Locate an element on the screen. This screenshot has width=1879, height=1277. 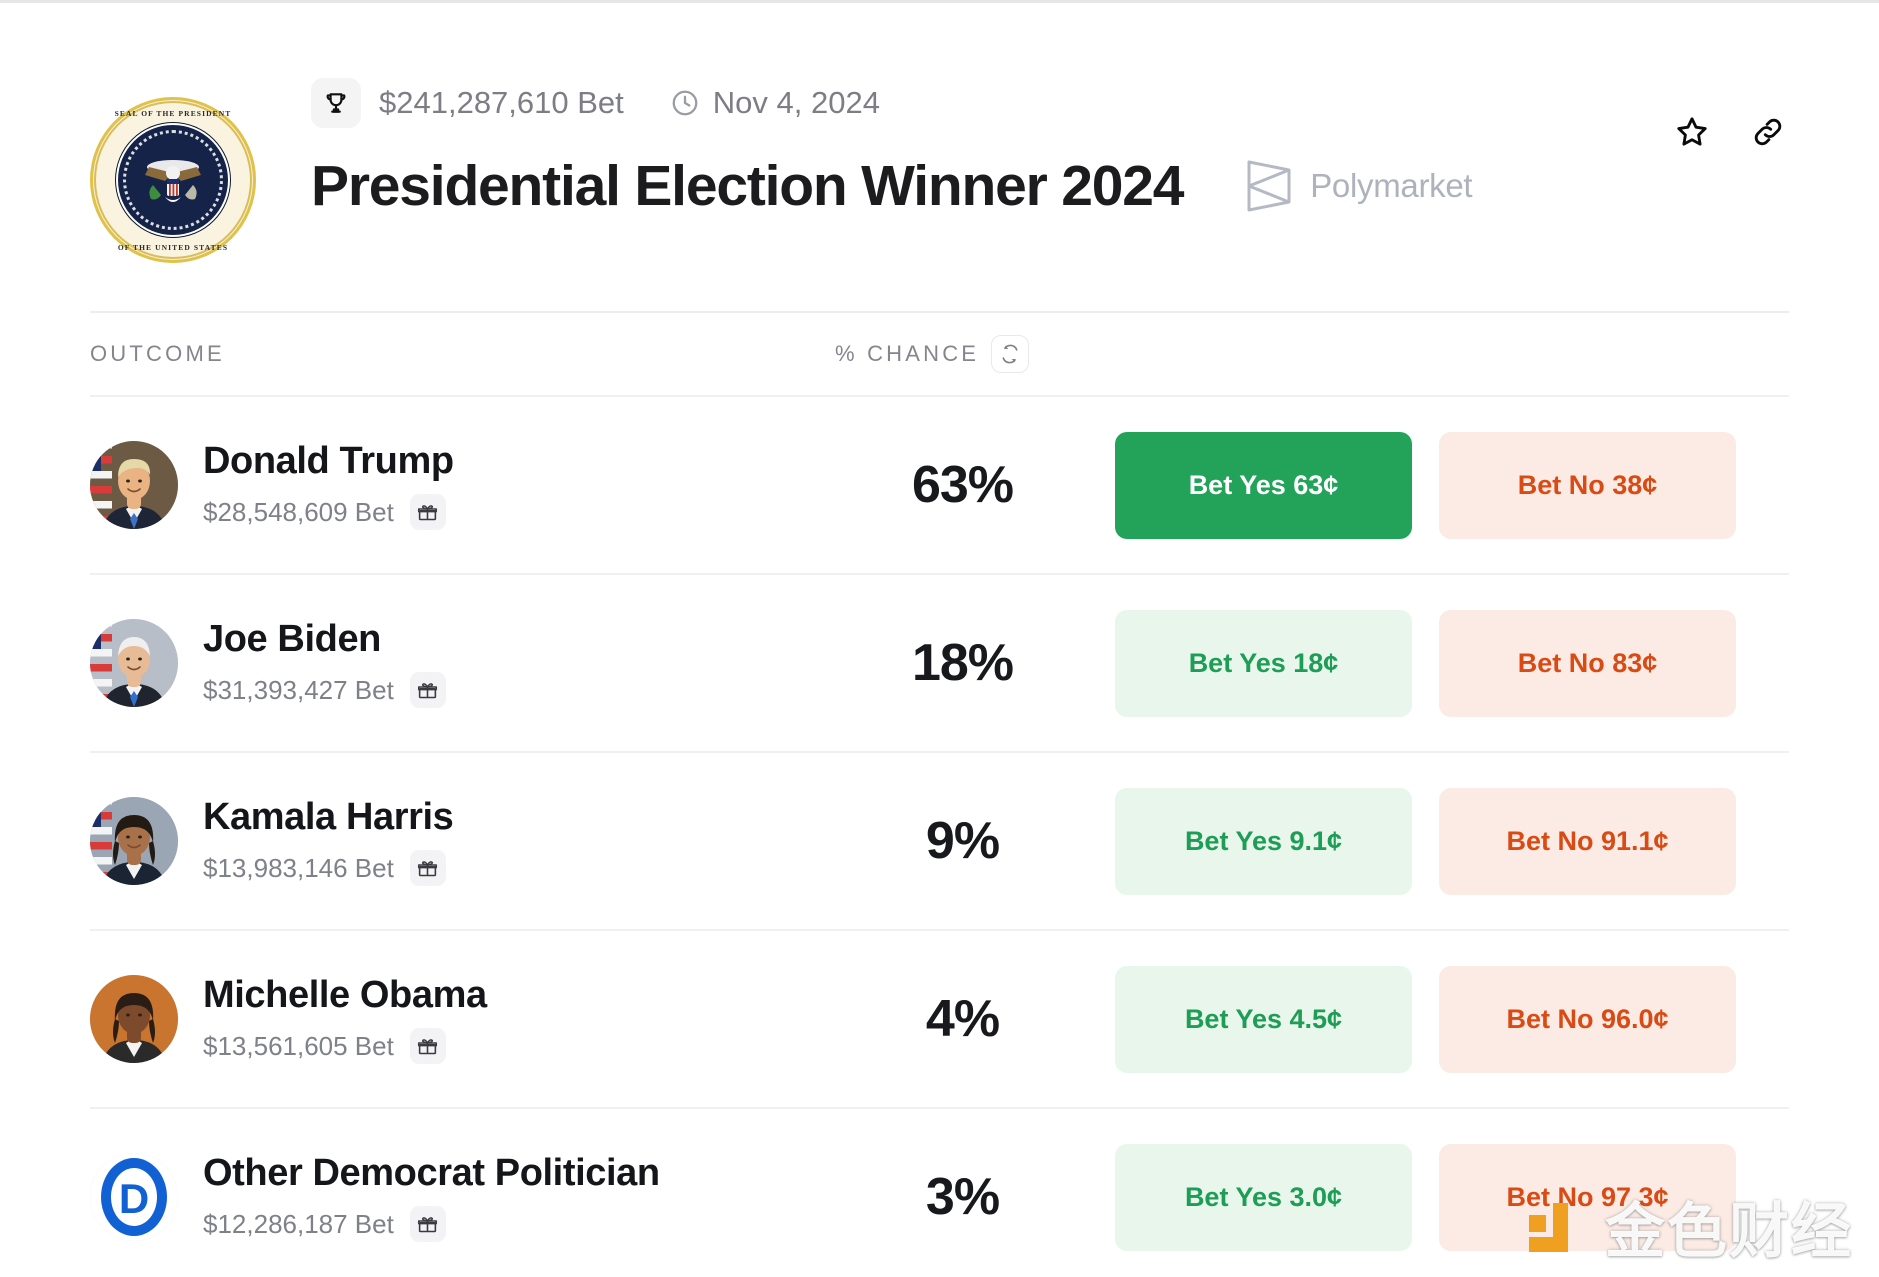
bet-yes-button: Bet Yes 3.0¢ is located at coordinates (1263, 1197).